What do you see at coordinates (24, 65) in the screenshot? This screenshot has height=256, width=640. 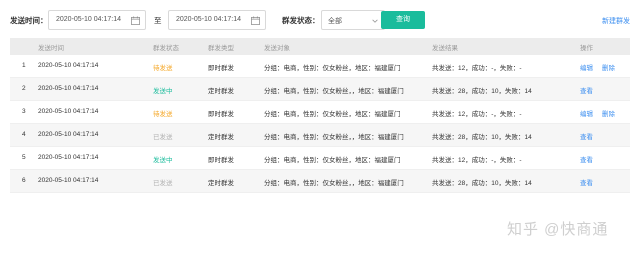 I see `row-index: 1` at bounding box center [24, 65].